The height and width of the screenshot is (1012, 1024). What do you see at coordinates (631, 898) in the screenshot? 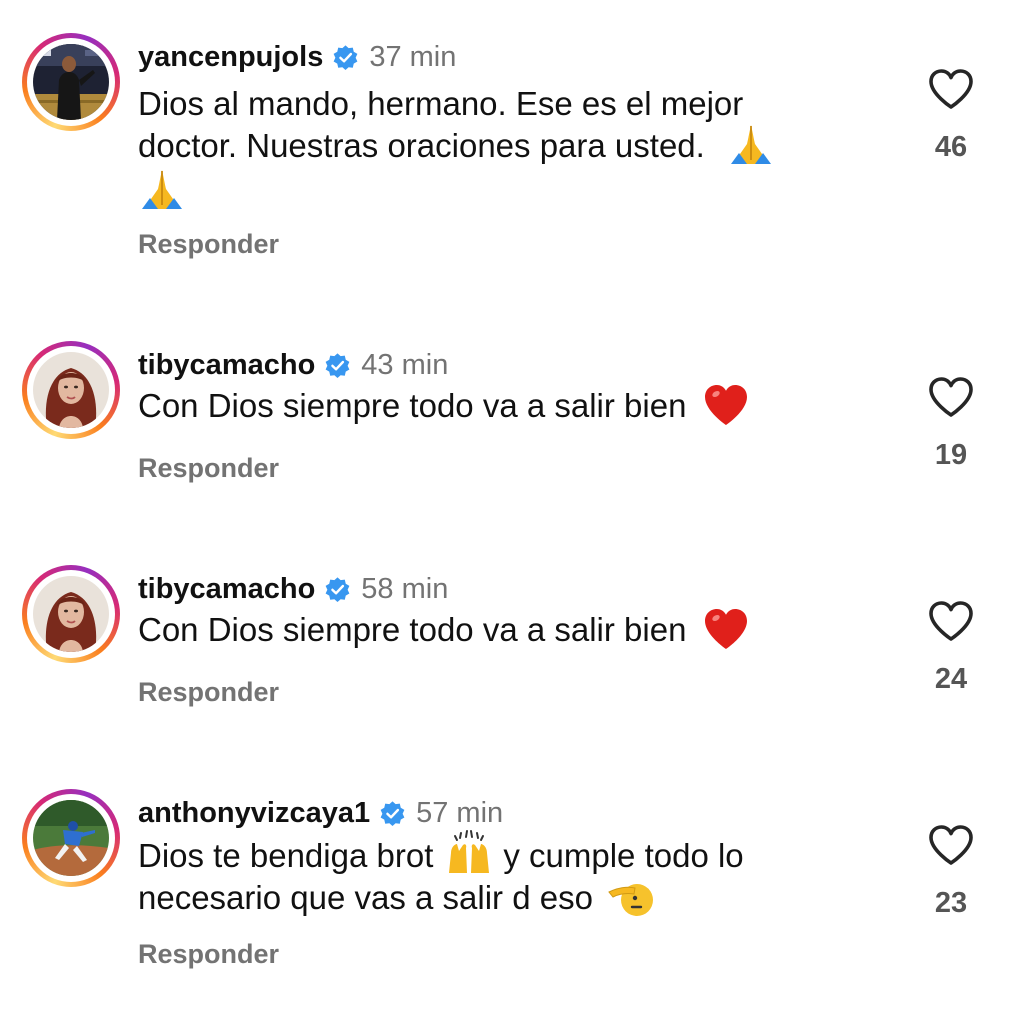
I see `saluting-face-icon` at bounding box center [631, 898].